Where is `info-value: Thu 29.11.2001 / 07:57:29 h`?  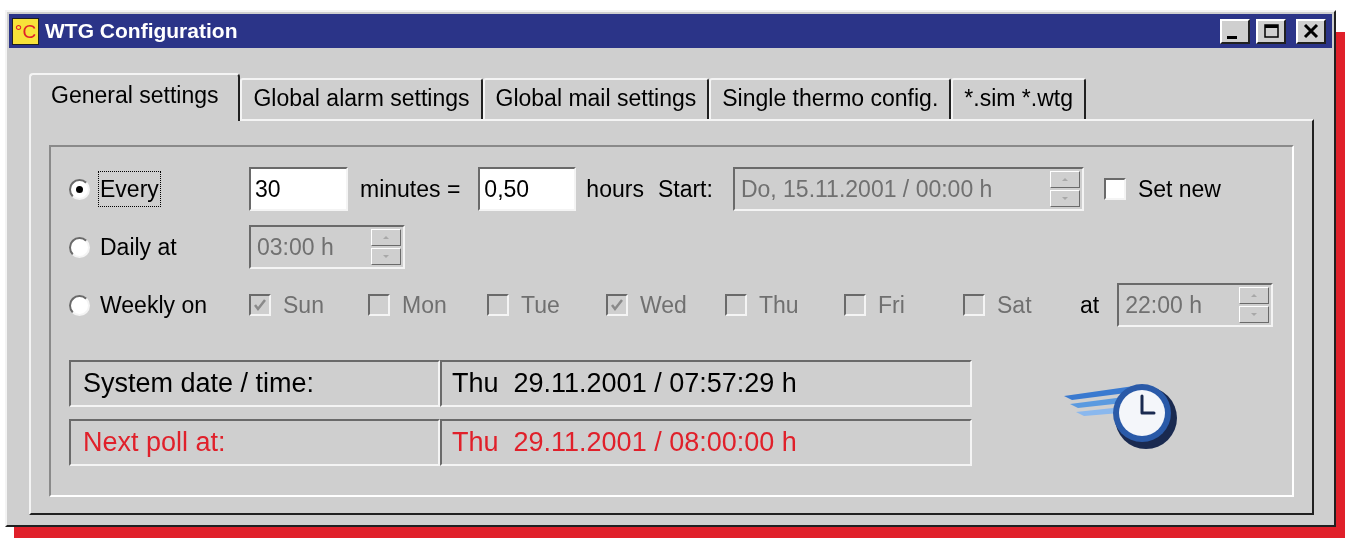 info-value: Thu 29.11.2001 / 07:57:29 h is located at coordinates (706, 383).